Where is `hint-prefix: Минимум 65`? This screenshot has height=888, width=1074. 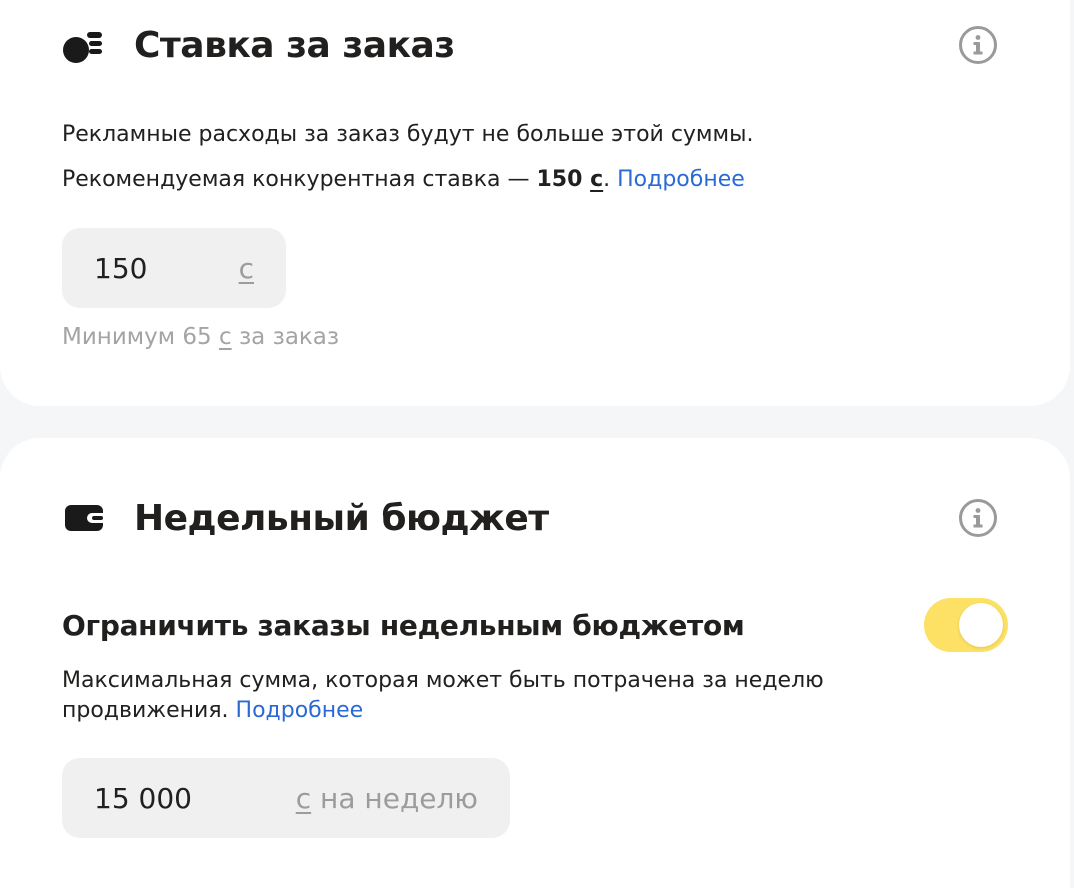
hint-prefix: Минимум 65 is located at coordinates (140, 337).